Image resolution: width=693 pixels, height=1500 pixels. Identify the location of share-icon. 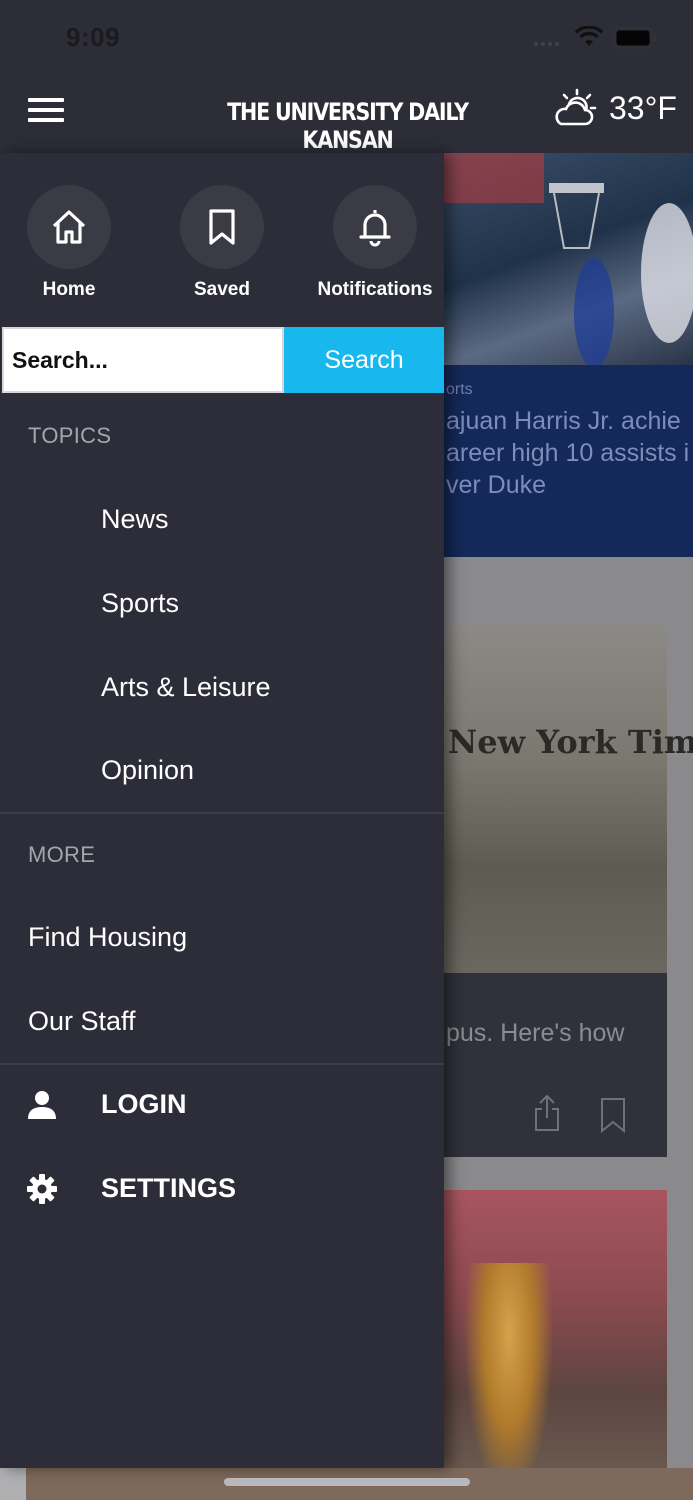
(547, 1113).